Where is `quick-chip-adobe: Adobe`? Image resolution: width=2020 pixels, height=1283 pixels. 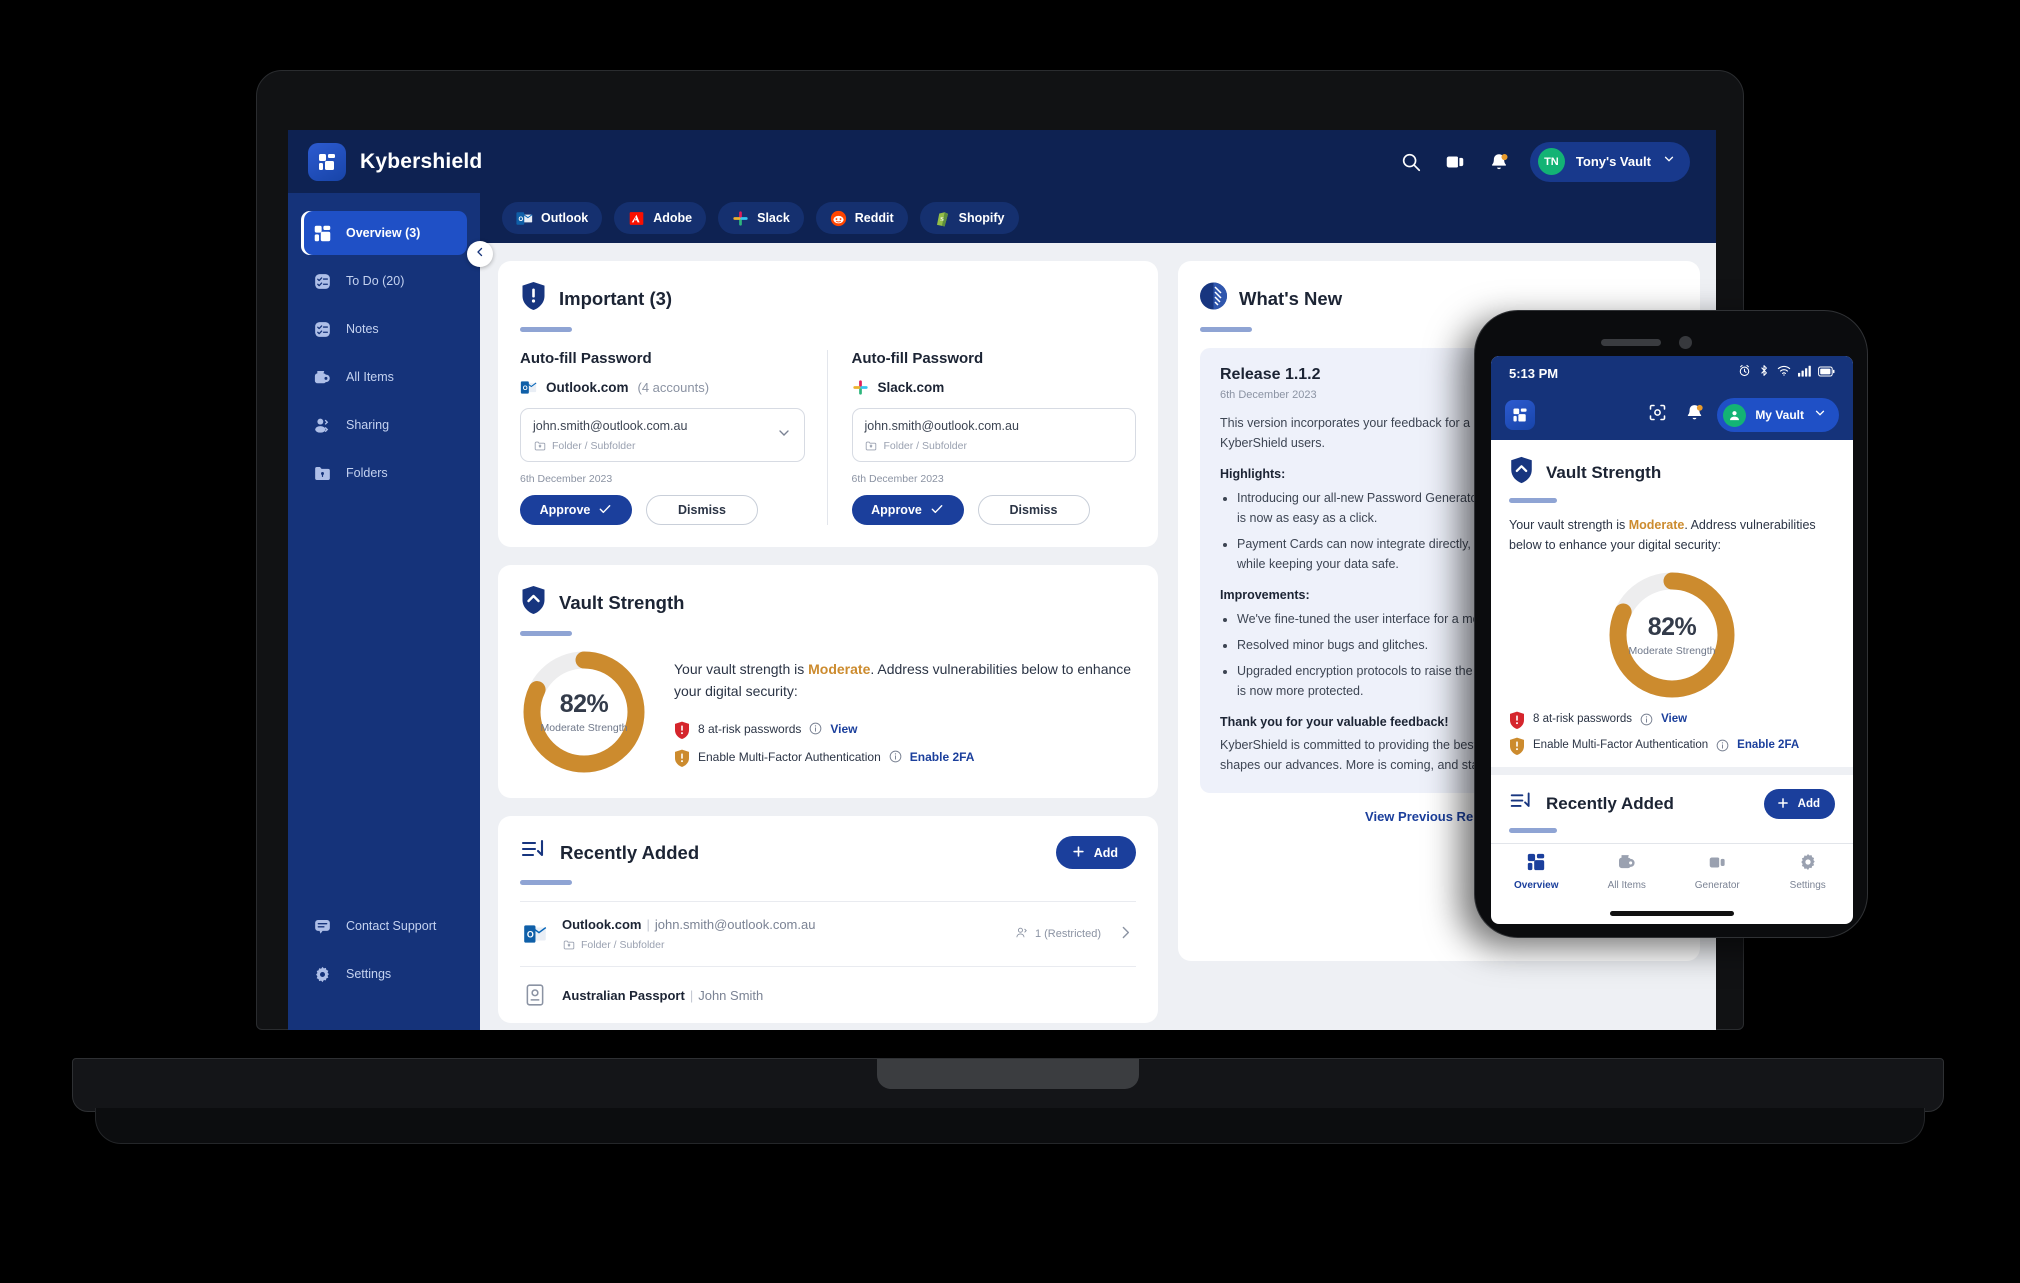 quick-chip-adobe: Adobe is located at coordinates (660, 218).